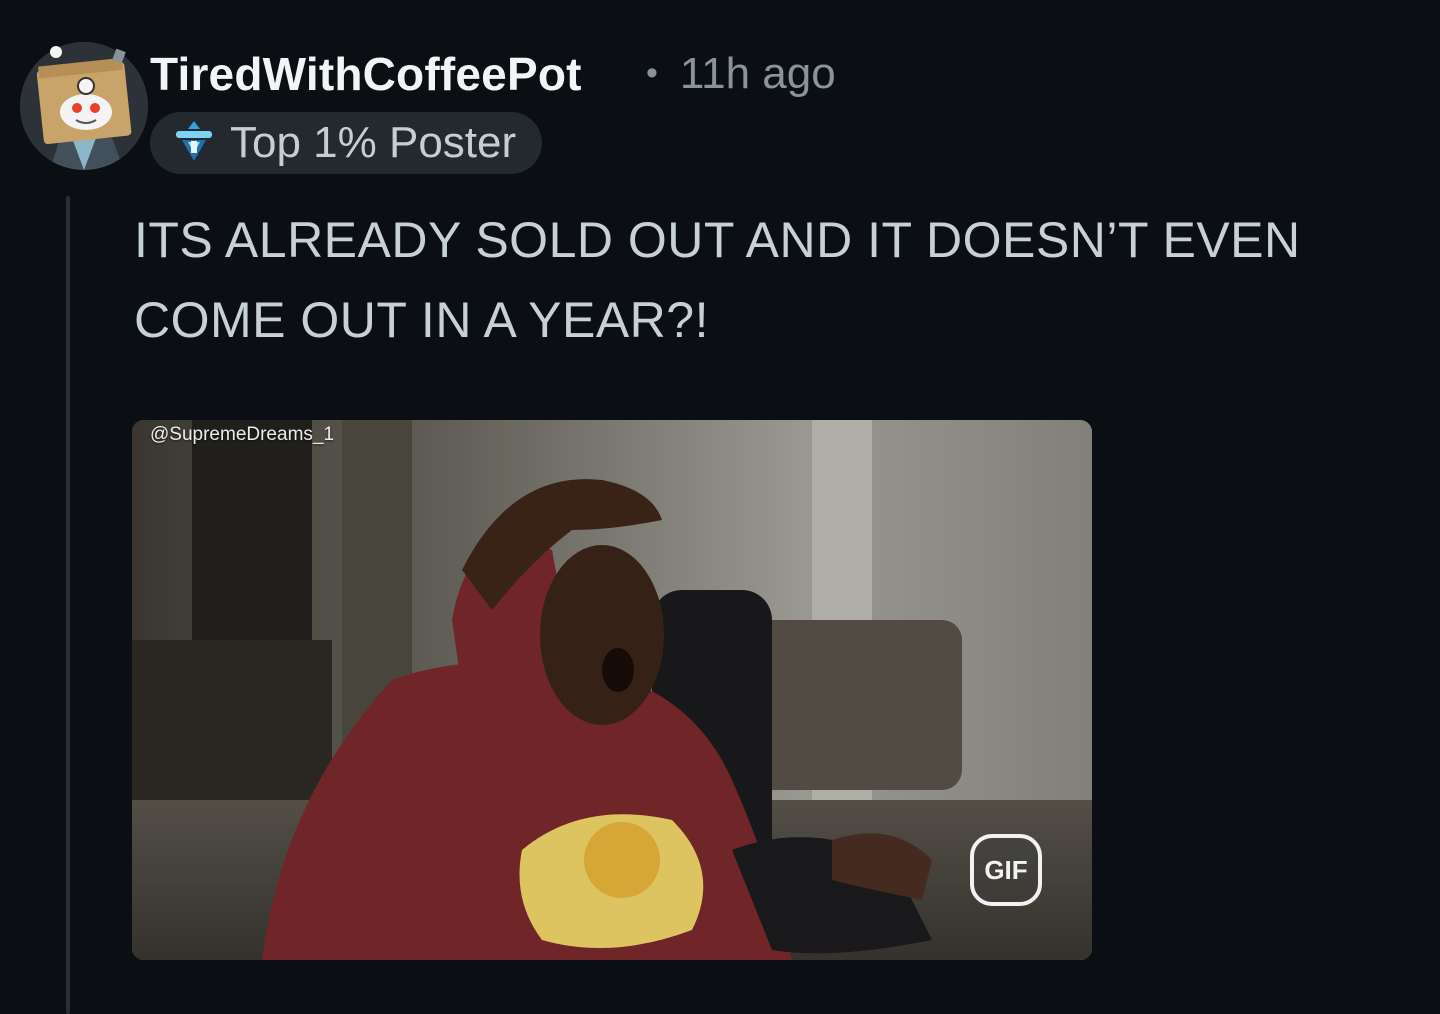 Image resolution: width=1440 pixels, height=1014 pixels. What do you see at coordinates (373, 142) in the screenshot?
I see `flair-label: Top 1% Poster` at bounding box center [373, 142].